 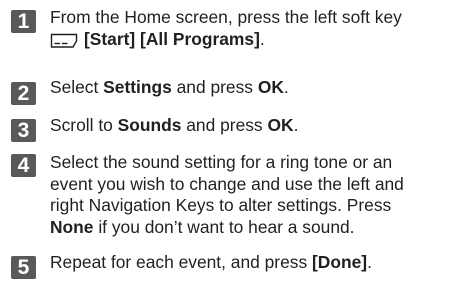 I want to click on text-run: Scroll to, so click(x=84, y=125).